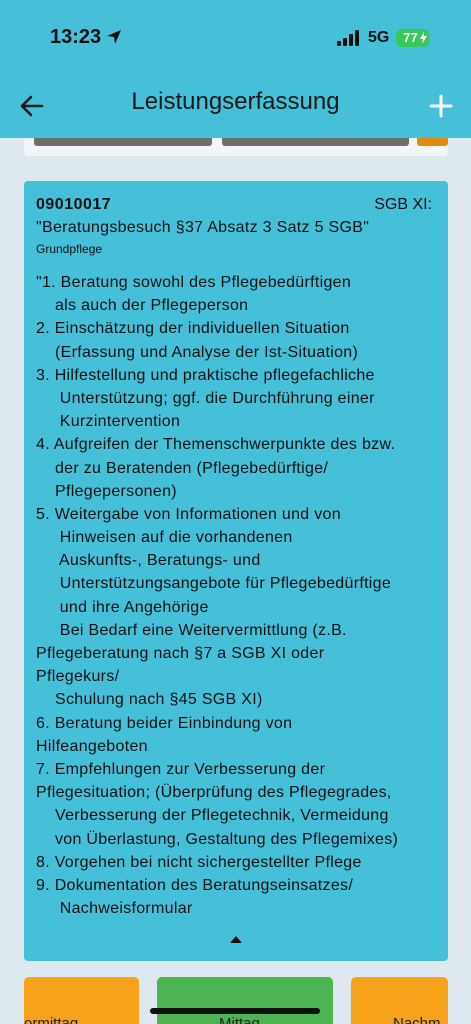 This screenshot has width=471, height=1024. Describe the element at coordinates (51, 1019) in the screenshot. I see `vormittag-label: ormittag` at that location.